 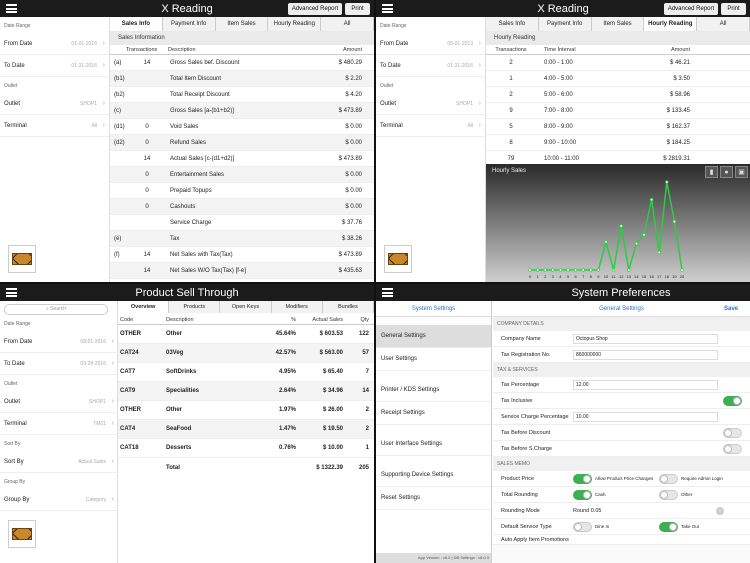 What do you see at coordinates (433, 498) in the screenshot?
I see `menu-reset-settings: Reset Settings` at bounding box center [433, 498].